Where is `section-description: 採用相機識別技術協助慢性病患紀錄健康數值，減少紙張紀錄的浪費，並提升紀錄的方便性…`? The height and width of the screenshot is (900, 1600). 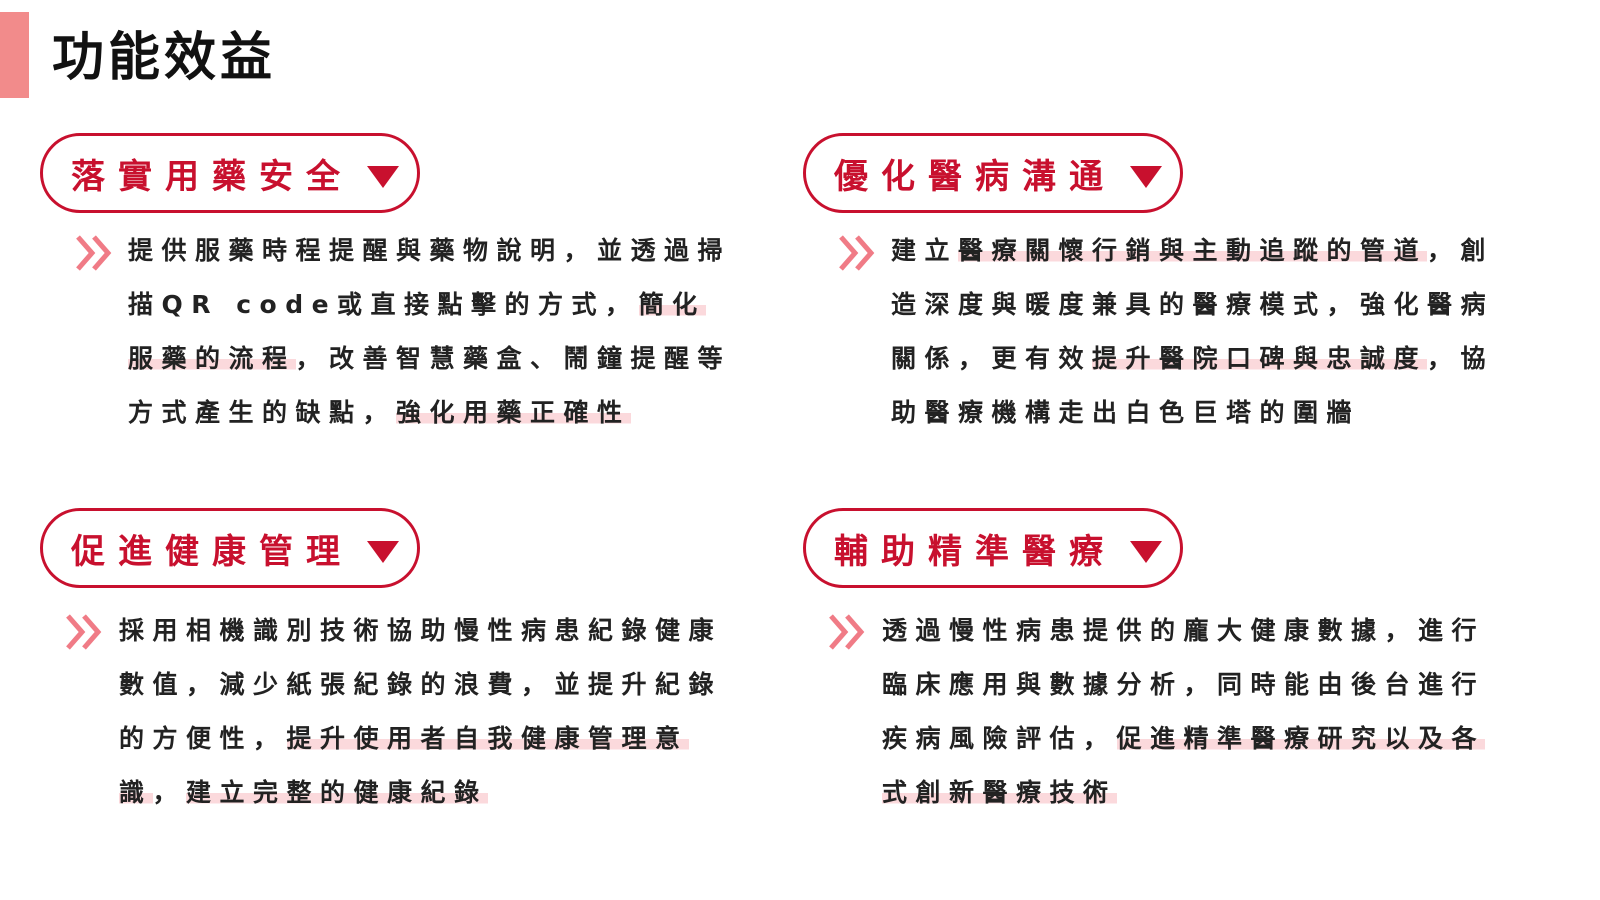
section-description: 採用相機識別技術協助慢性病患紀錄健康數值，減少紙張紀錄的浪費，並提升紀錄的方便性… is located at coordinates (421, 712).